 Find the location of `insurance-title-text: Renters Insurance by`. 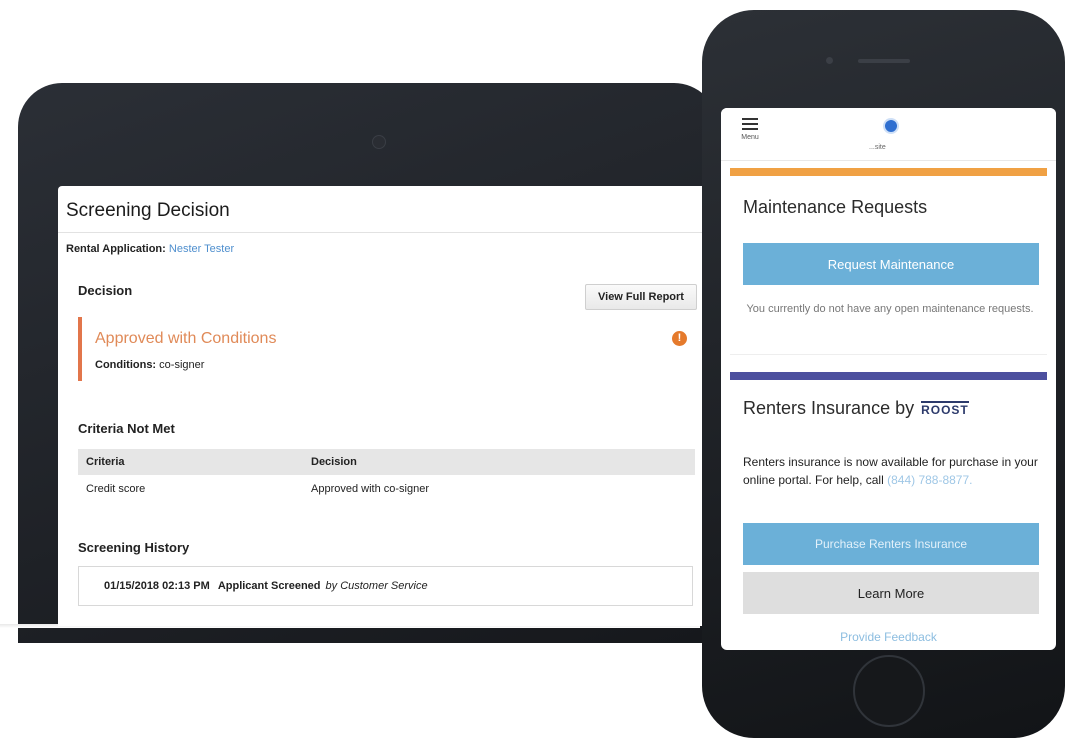

insurance-title-text: Renters Insurance by is located at coordinates (829, 408).